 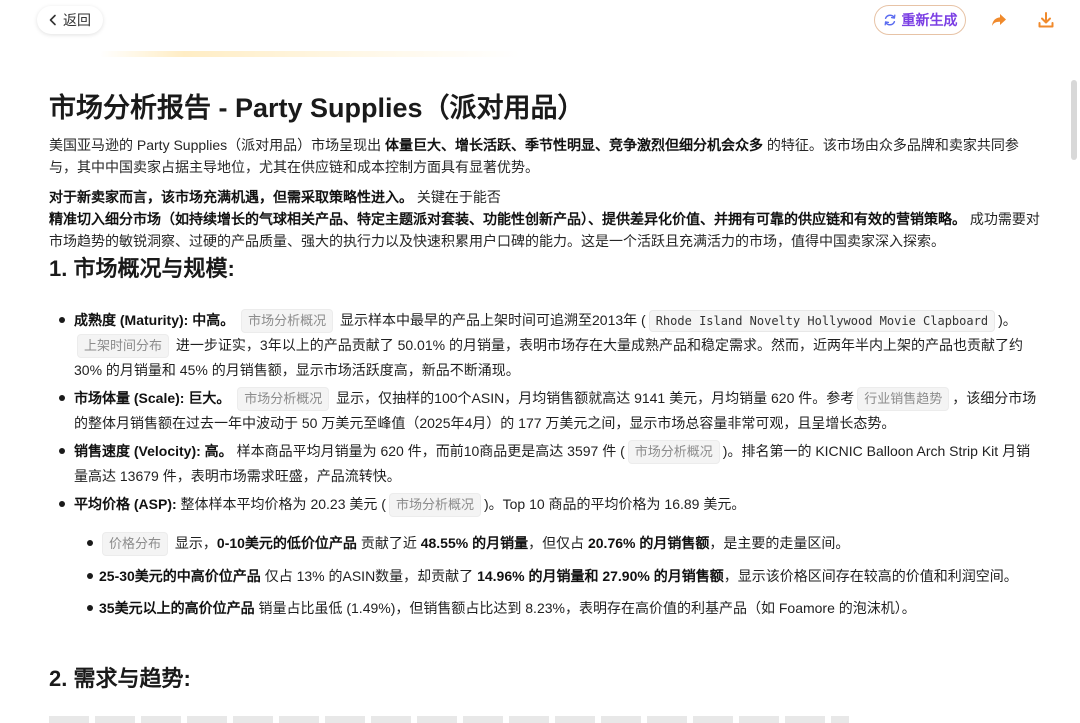 What do you see at coordinates (154, 320) in the screenshot?
I see `item-label: 成熟度 (Maturity): 中高。` at bounding box center [154, 320].